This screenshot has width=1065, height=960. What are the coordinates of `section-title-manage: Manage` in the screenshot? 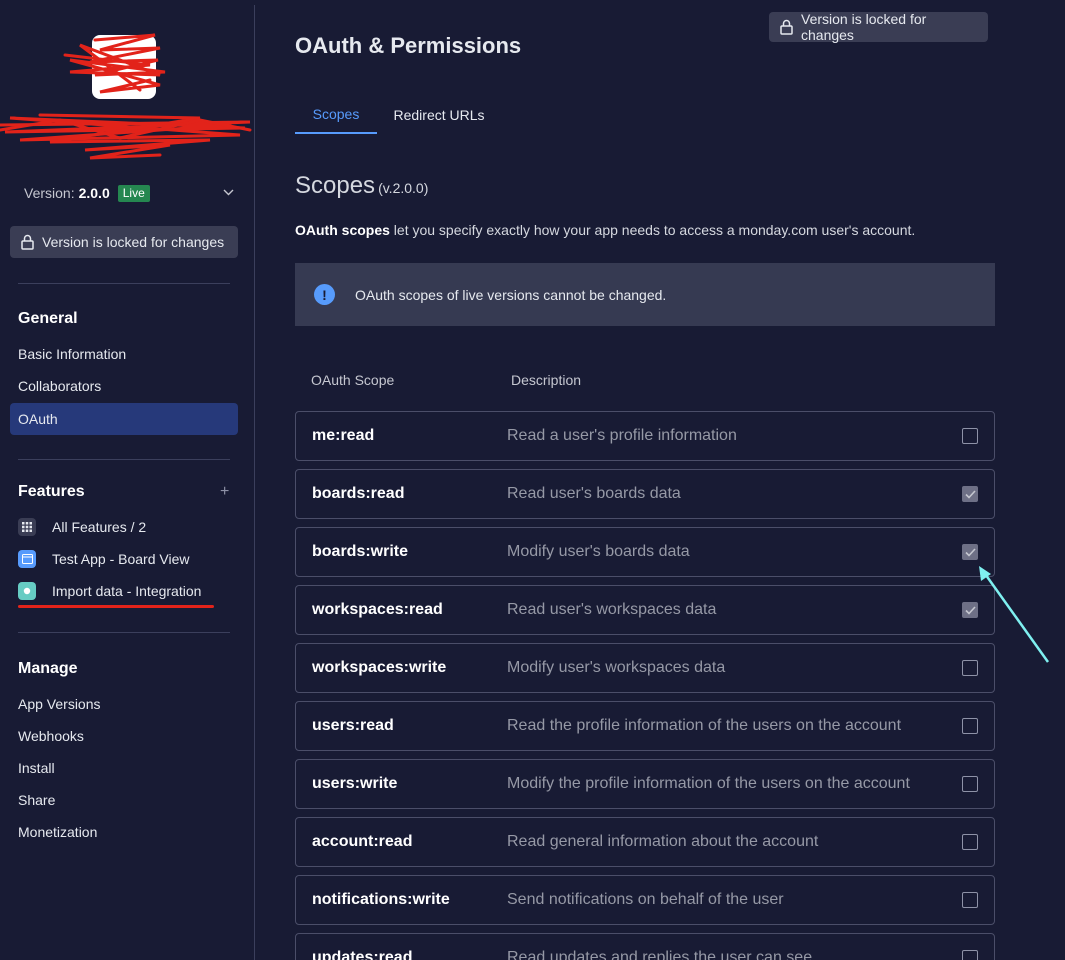 It's located at (48, 668).